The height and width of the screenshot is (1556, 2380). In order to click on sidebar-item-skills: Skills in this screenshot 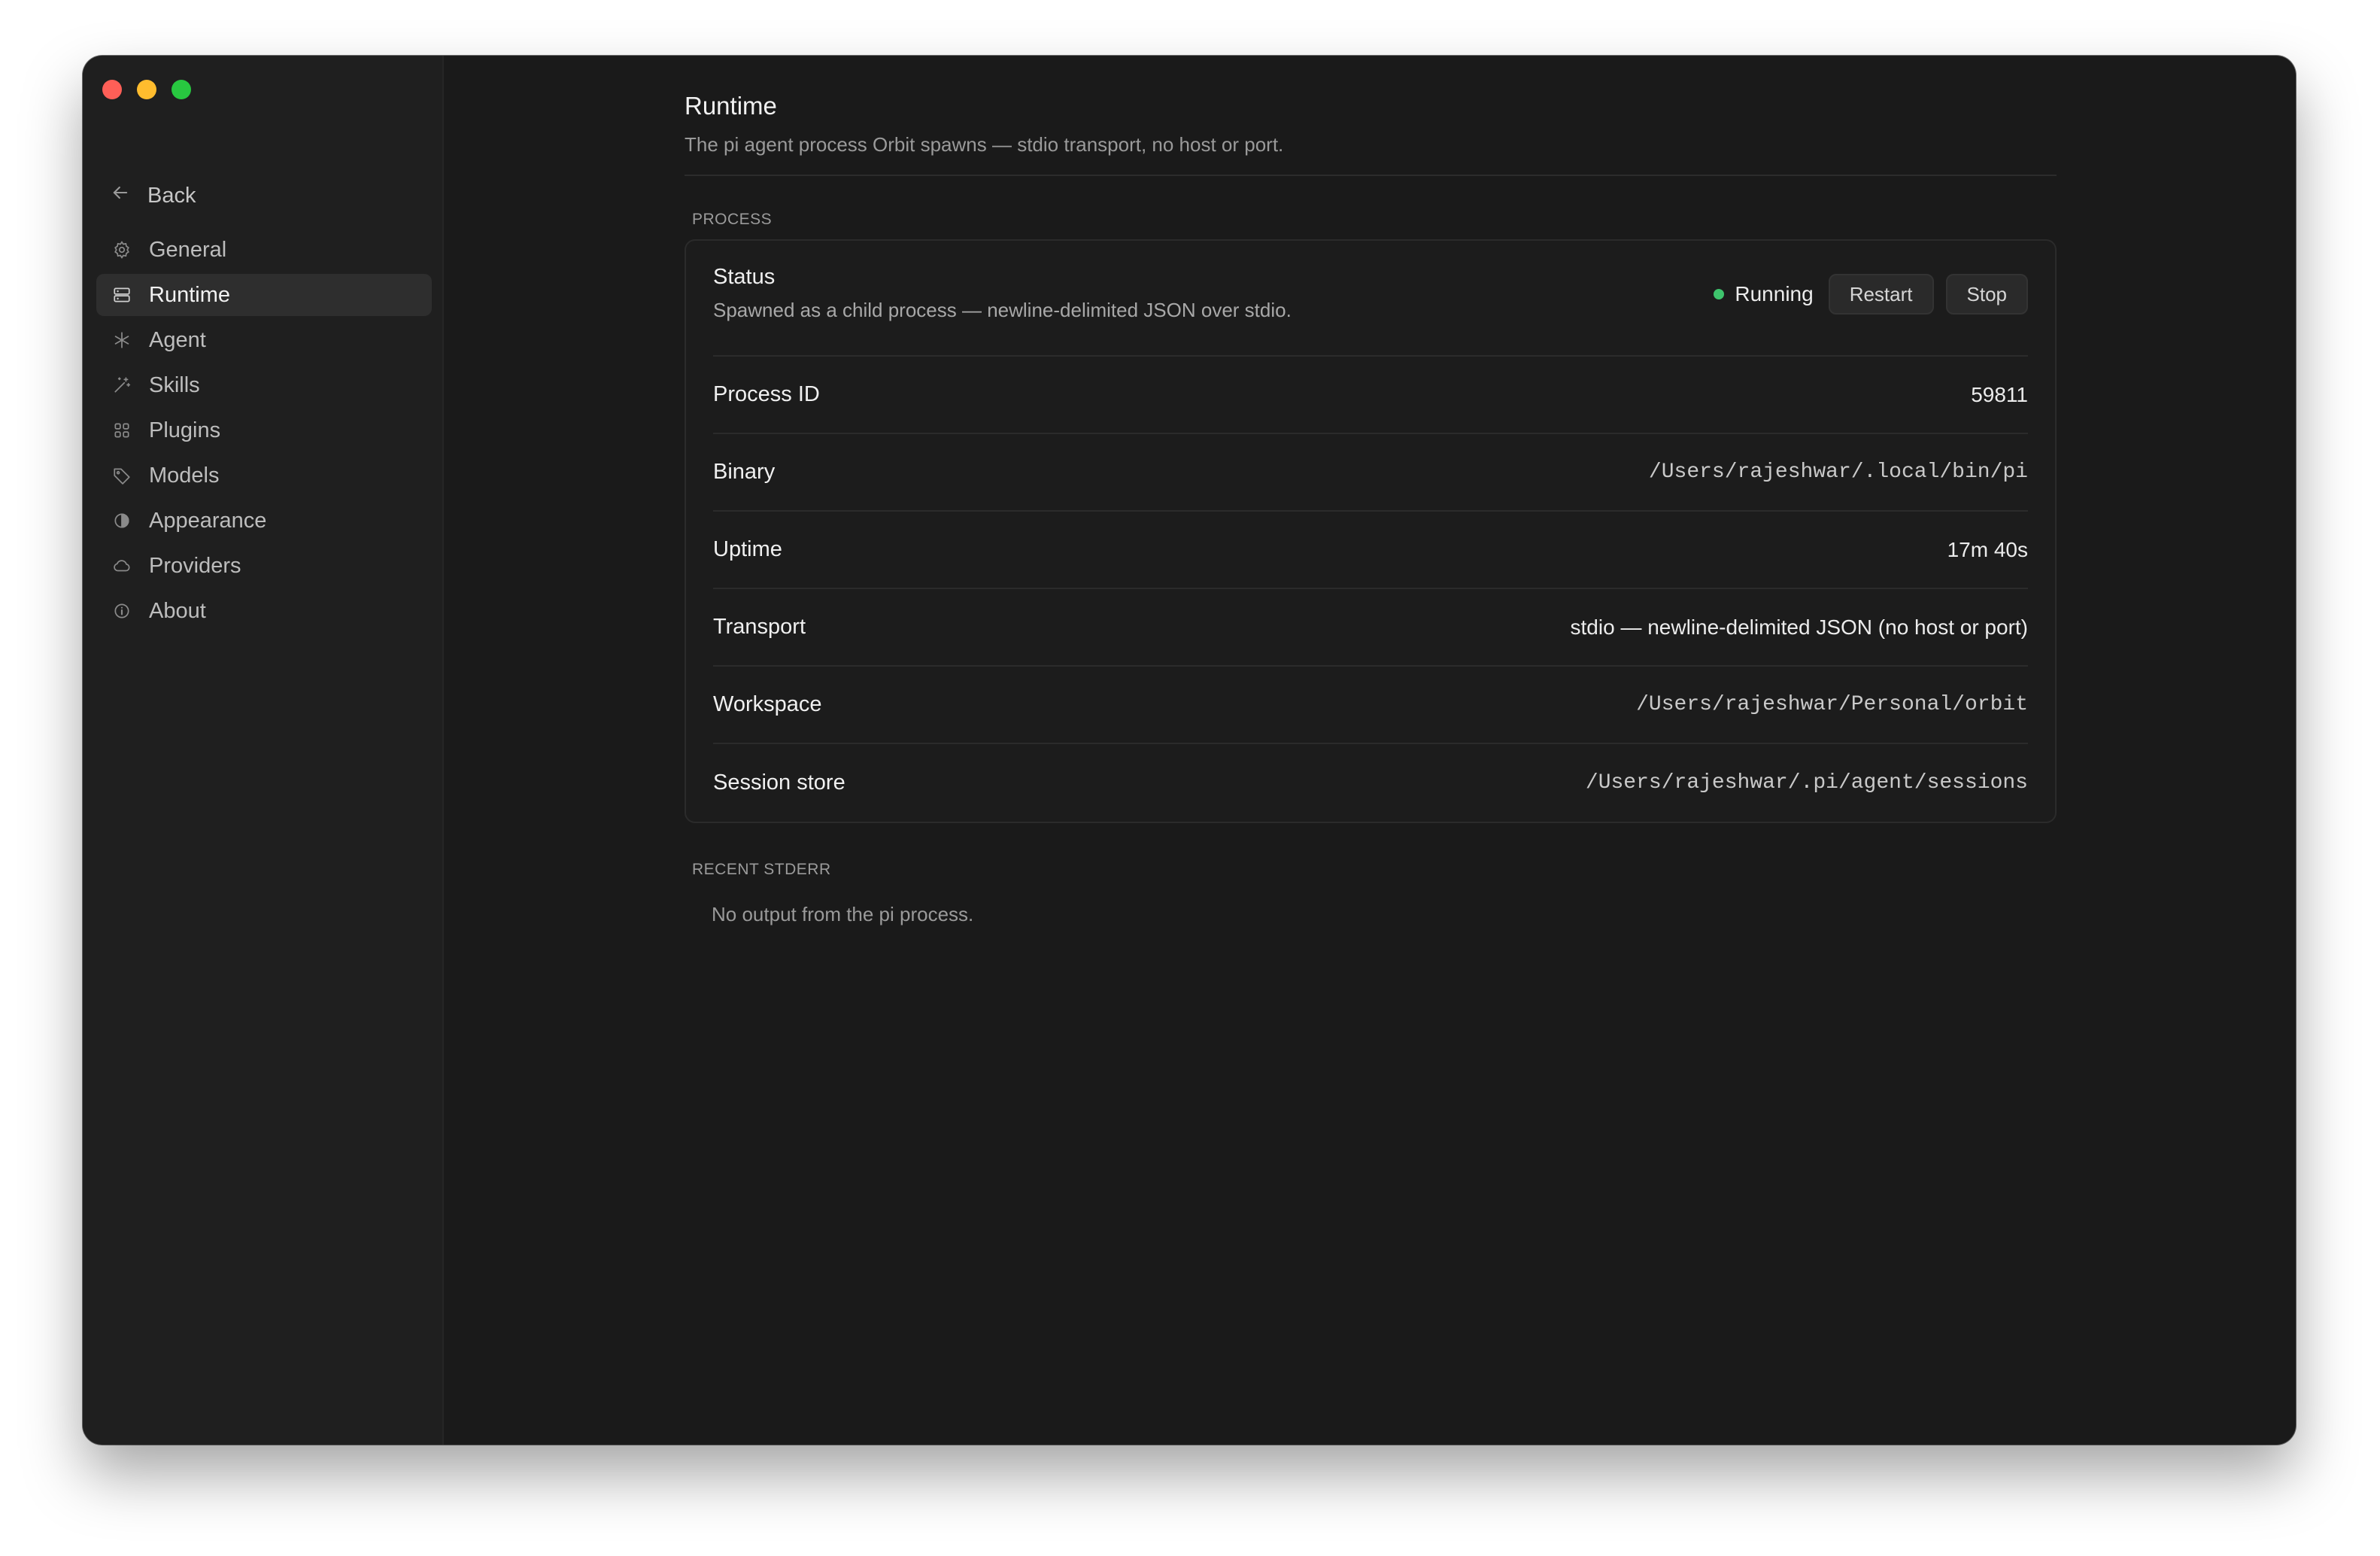, I will do `click(264, 385)`.